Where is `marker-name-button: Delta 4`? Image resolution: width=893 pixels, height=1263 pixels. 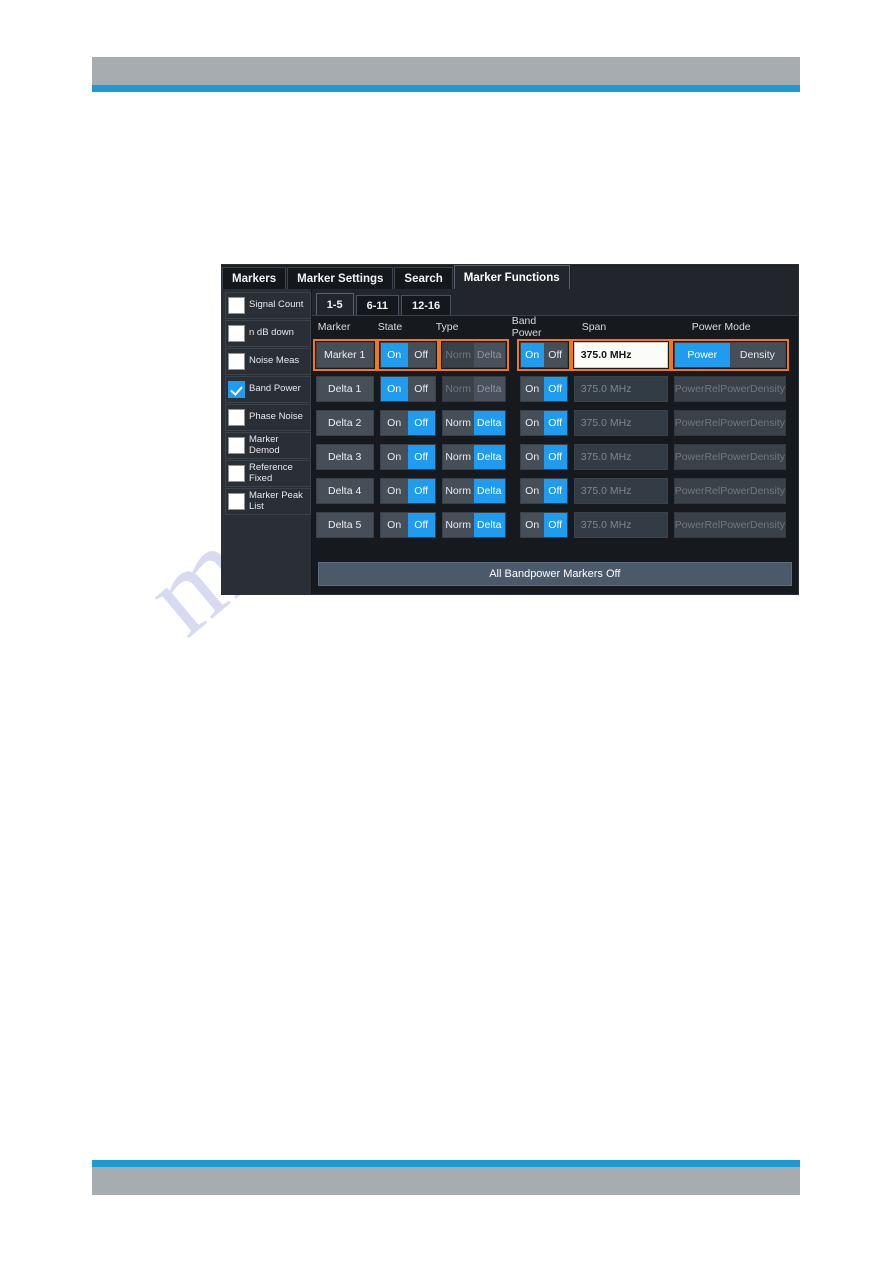 marker-name-button: Delta 4 is located at coordinates (344, 491).